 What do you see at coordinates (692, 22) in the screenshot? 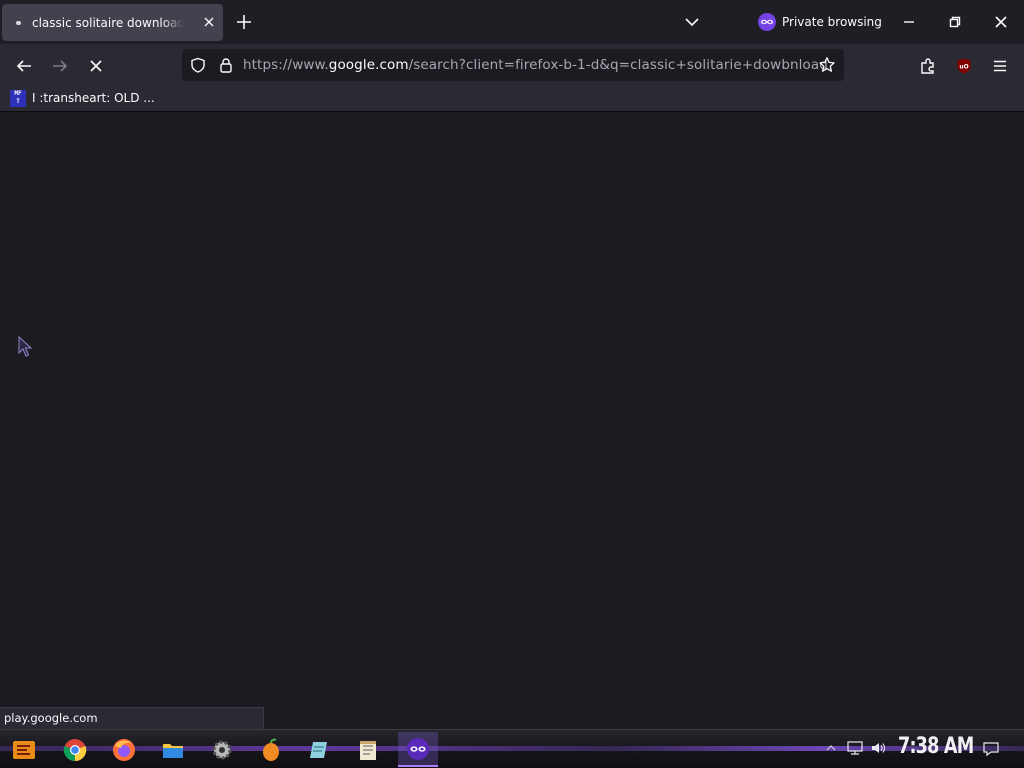
I see `chevron-down-icon` at bounding box center [692, 22].